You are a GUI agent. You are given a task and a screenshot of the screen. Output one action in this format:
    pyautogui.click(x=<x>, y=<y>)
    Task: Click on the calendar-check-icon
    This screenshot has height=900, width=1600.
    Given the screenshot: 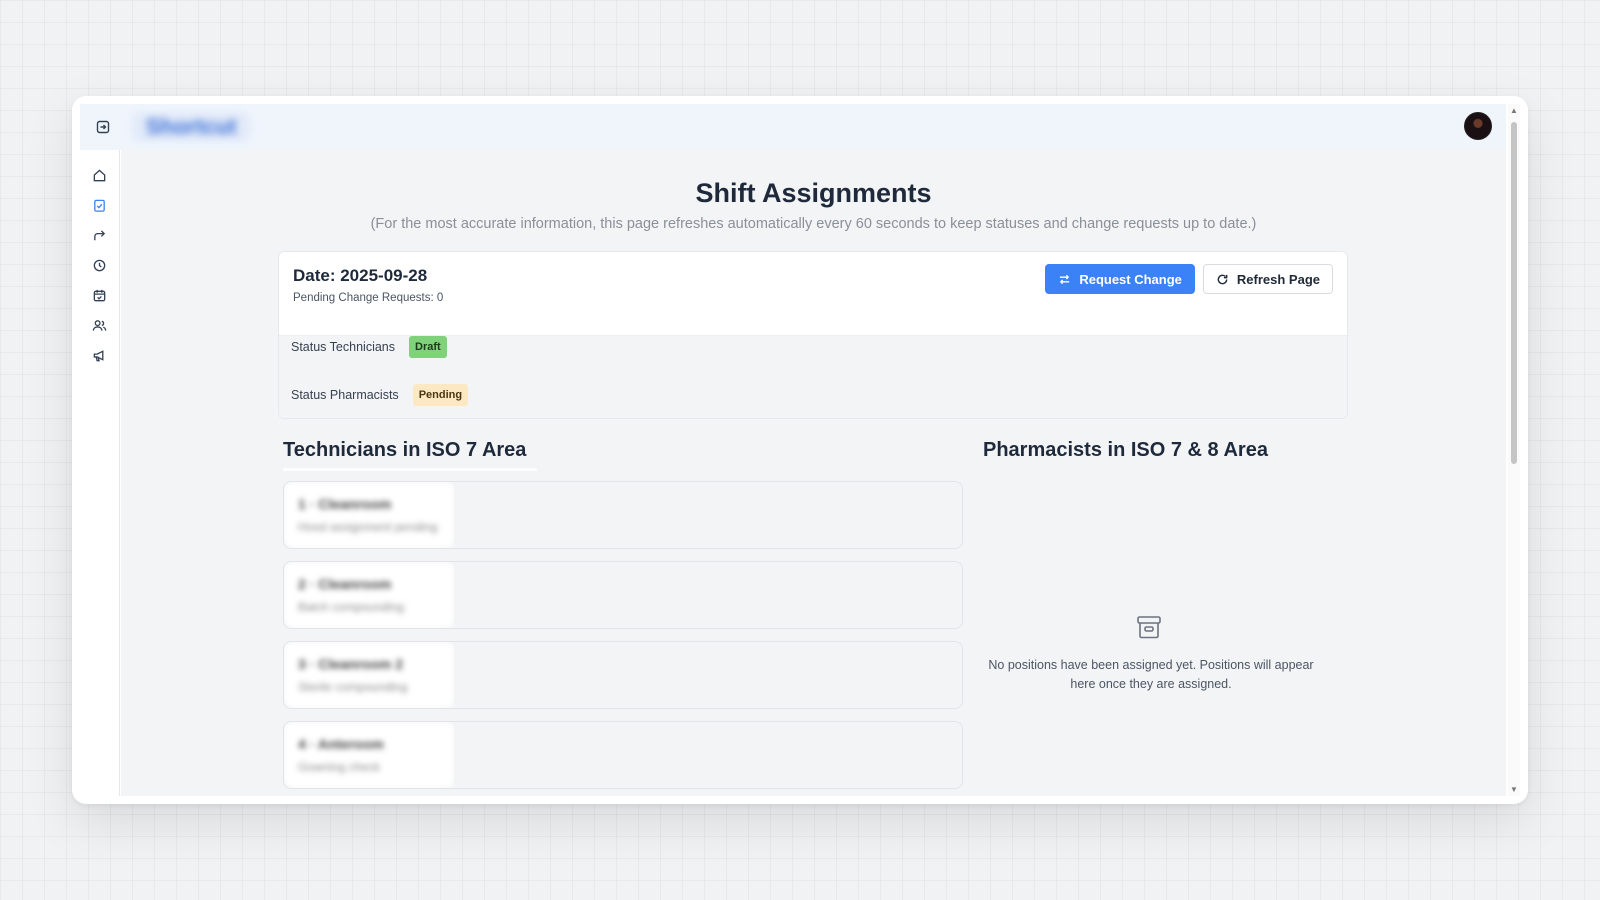 What is the action you would take?
    pyautogui.click(x=99, y=295)
    